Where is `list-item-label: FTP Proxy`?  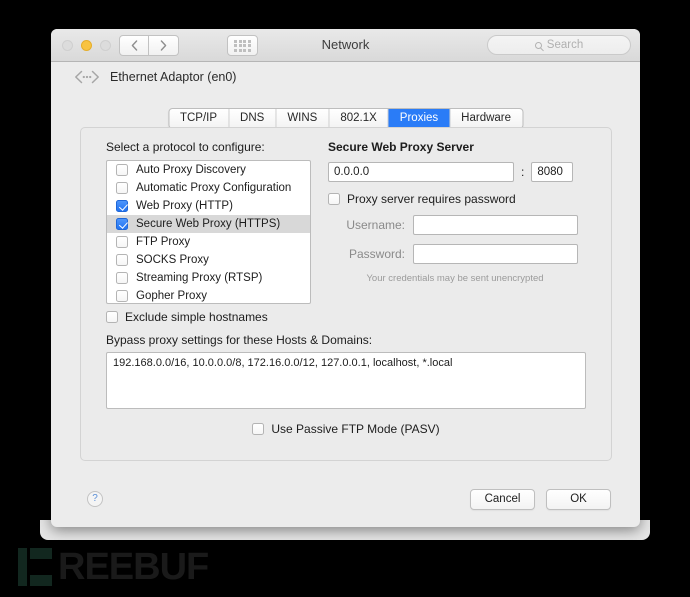 list-item-label: FTP Proxy is located at coordinates (163, 242).